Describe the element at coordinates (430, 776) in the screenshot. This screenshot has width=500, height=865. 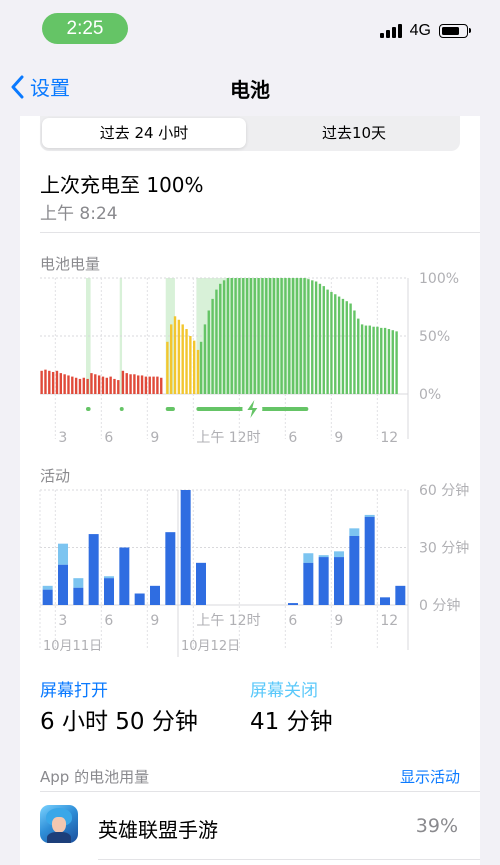
I see `show-activity-button: 显示活动` at that location.